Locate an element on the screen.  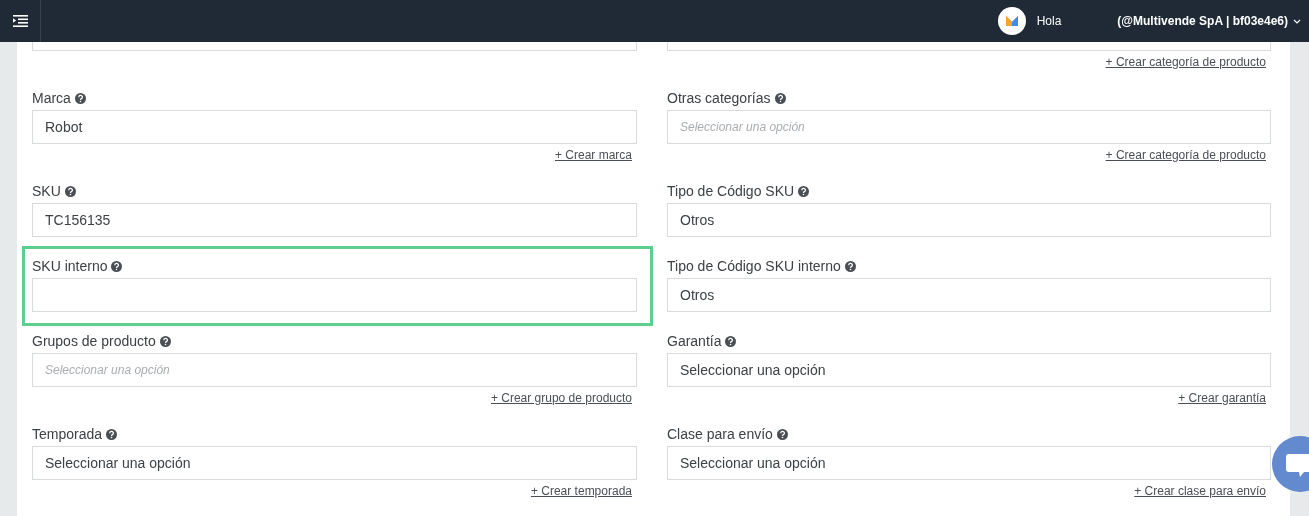
field-label: Clase para envío is located at coordinates (720, 434).